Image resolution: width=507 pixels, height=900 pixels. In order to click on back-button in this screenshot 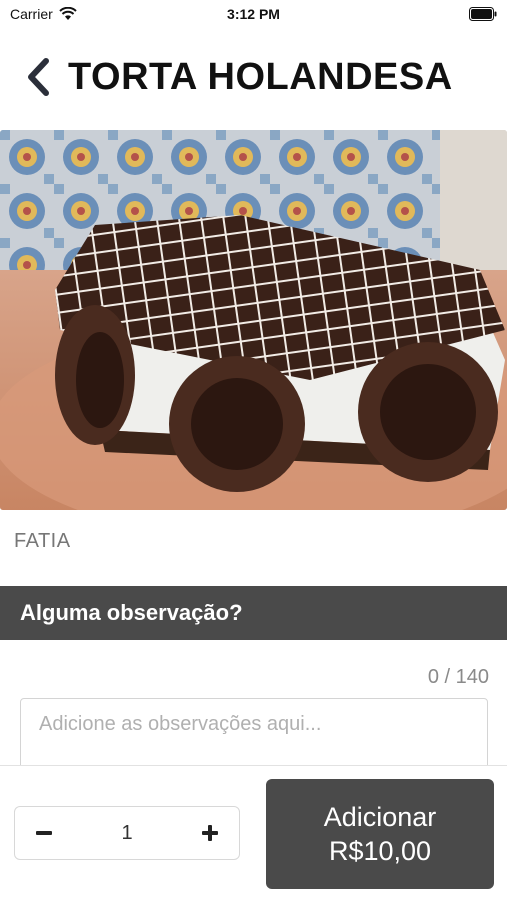, I will do `click(38, 77)`.